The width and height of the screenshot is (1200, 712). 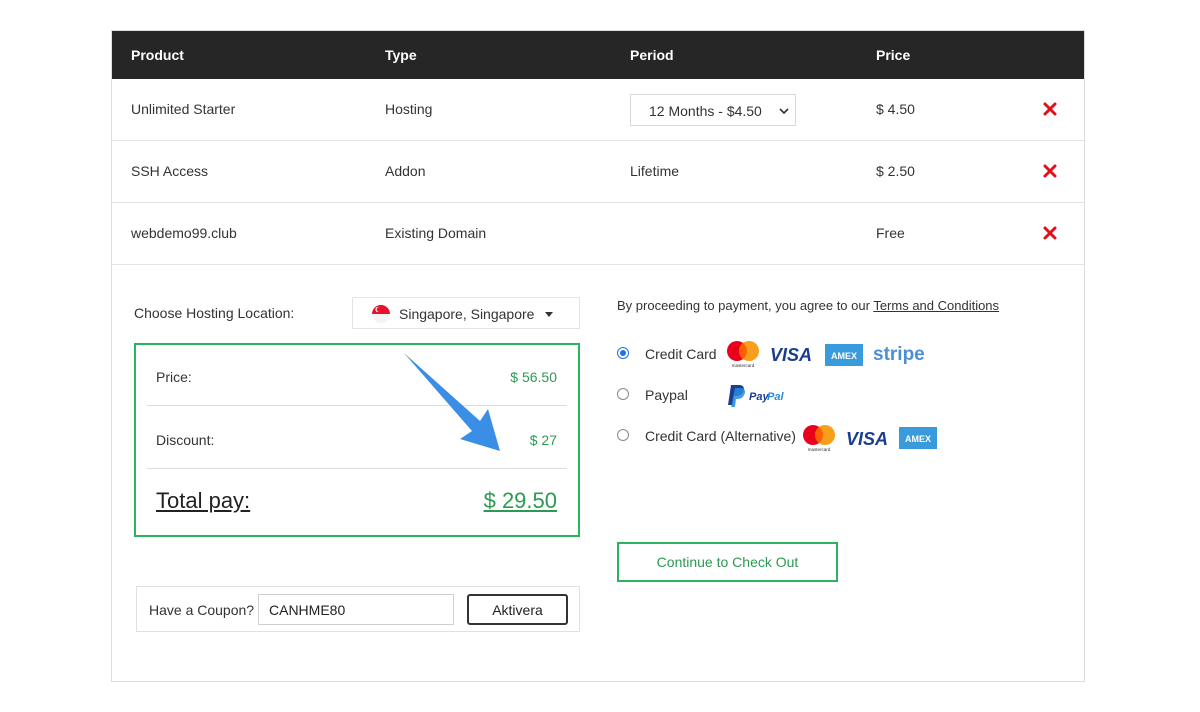 I want to click on product-name: Unlimited Starter, so click(x=183, y=109).